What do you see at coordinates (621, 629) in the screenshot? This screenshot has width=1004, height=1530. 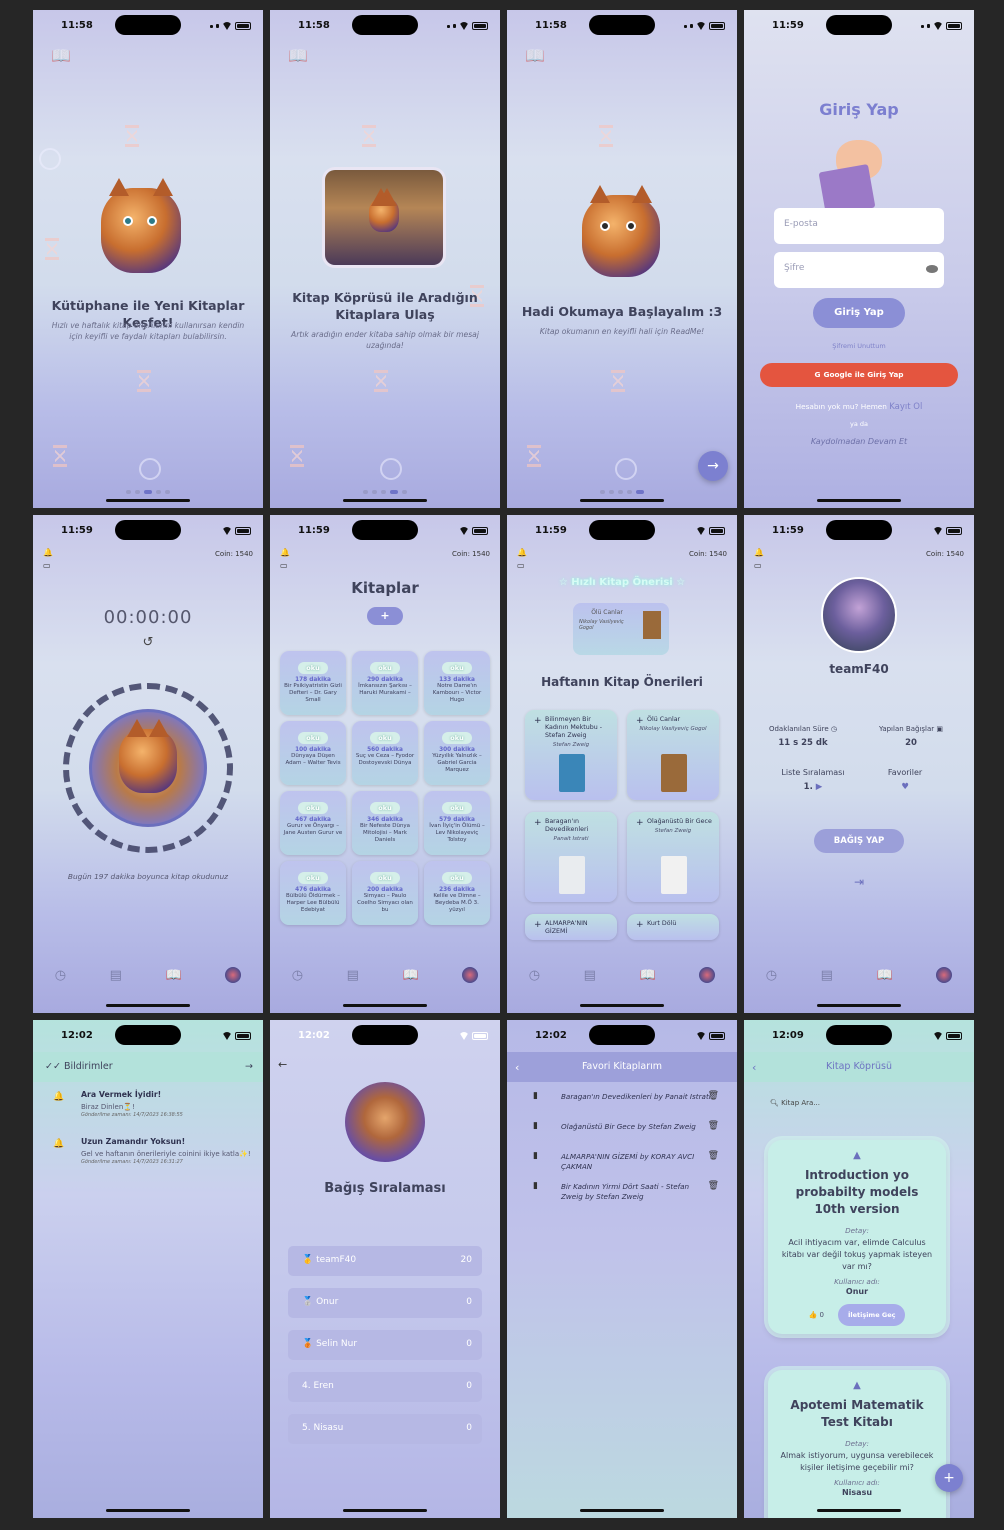 I see `quick-suggestion-card: Ölü Canlar Nikolay Vasilyeviç Gogol` at bounding box center [621, 629].